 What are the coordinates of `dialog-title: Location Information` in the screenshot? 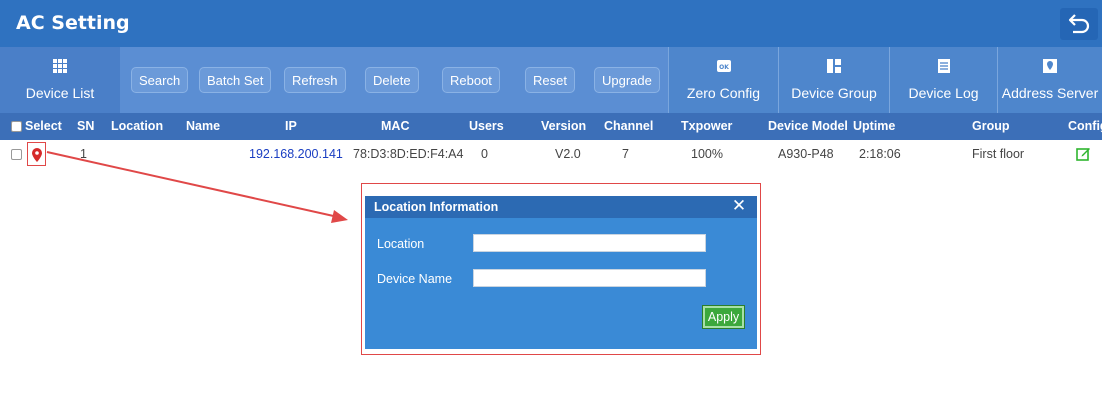 It's located at (436, 207).